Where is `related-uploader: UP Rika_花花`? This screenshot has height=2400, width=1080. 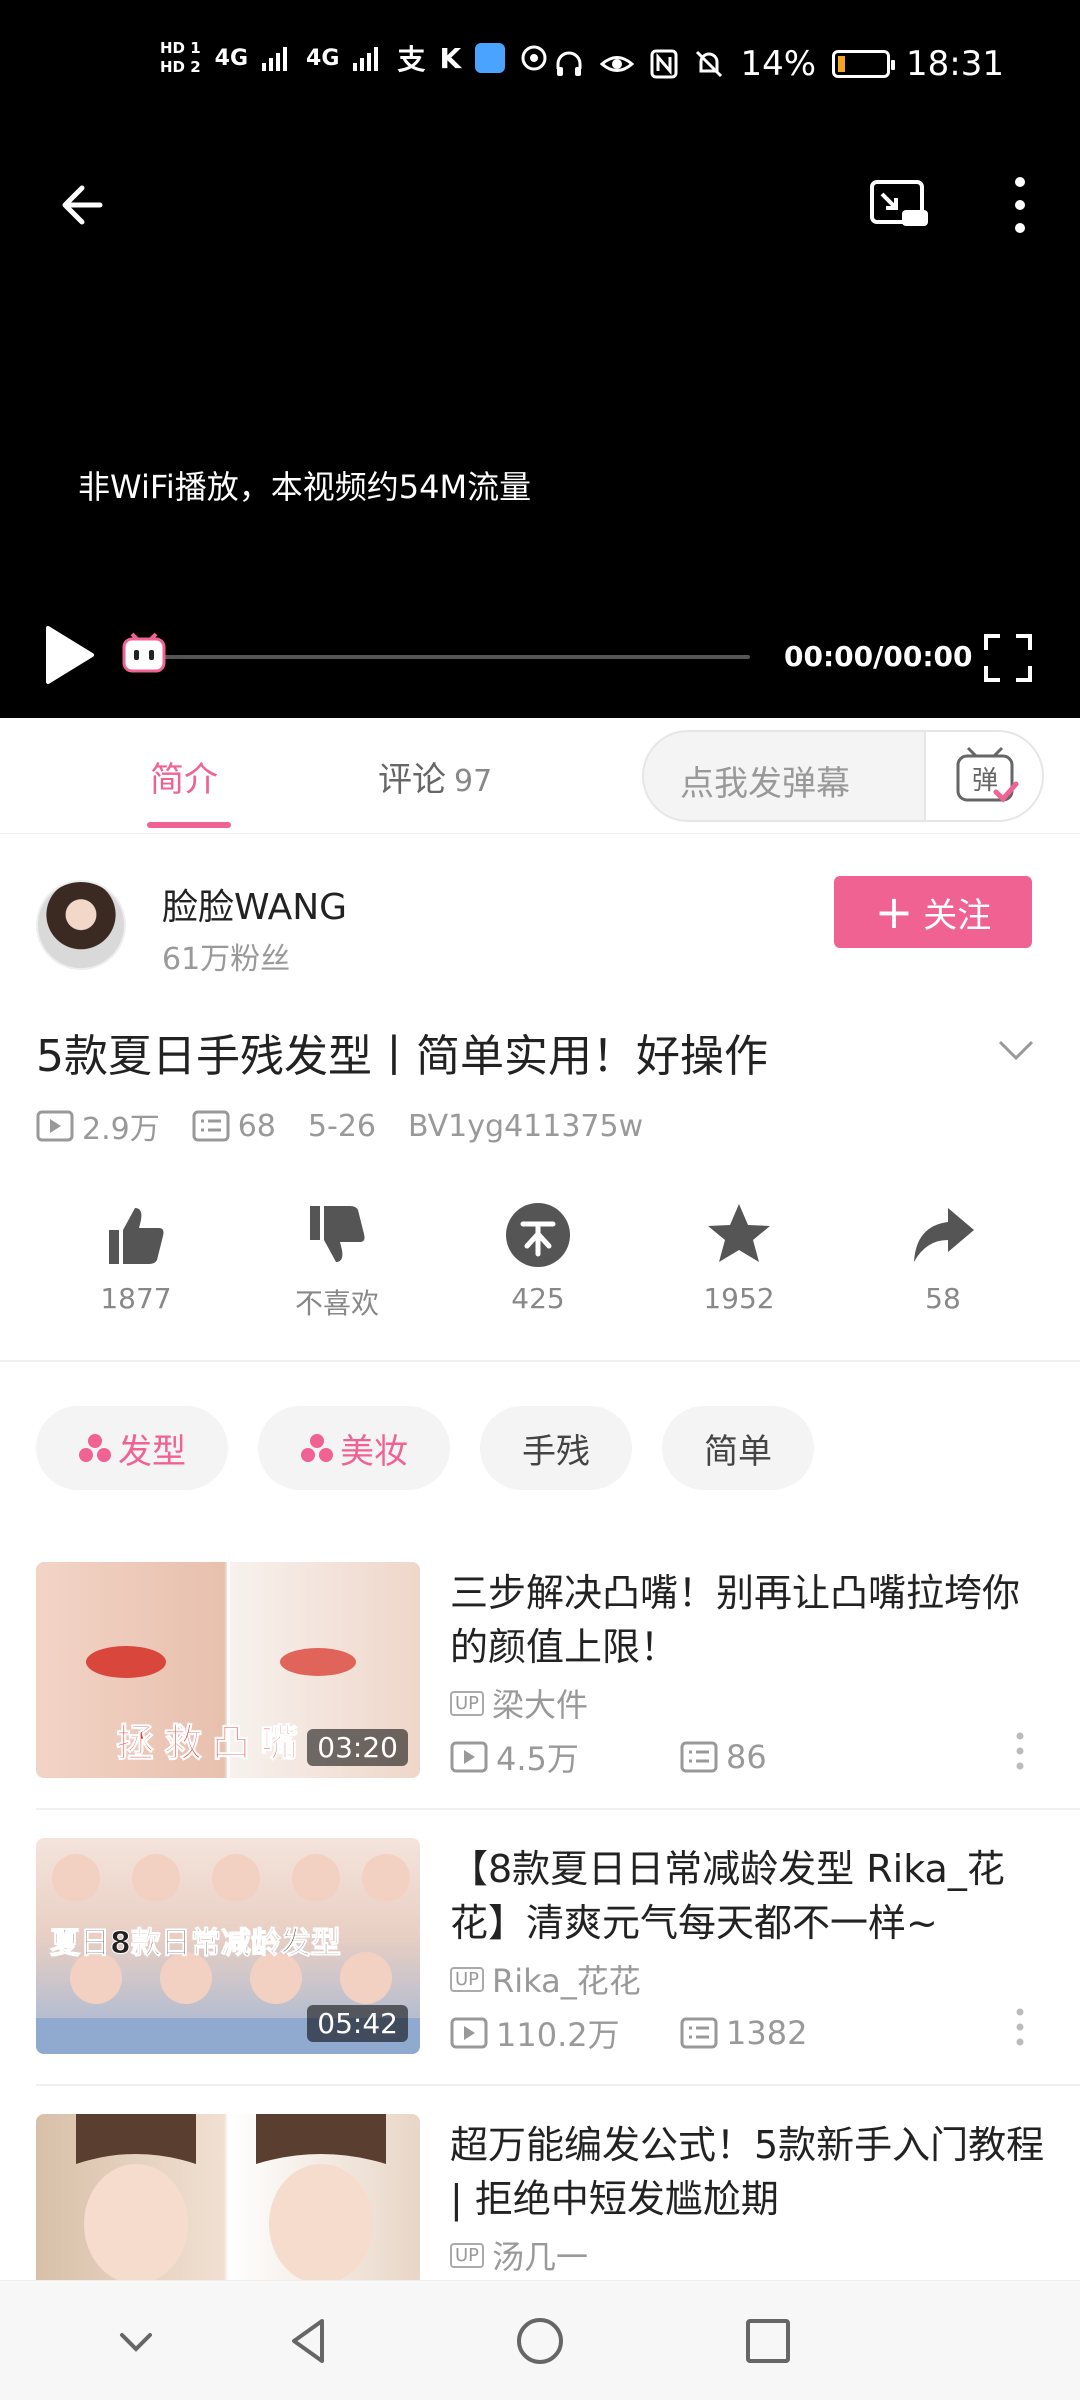 related-uploader: UP Rika_花花 is located at coordinates (545, 1979).